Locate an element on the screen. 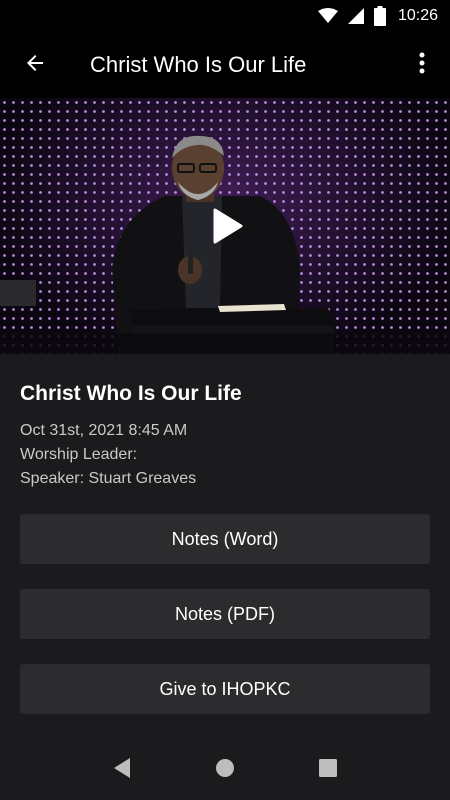  nav-home-icon is located at coordinates (225, 770).